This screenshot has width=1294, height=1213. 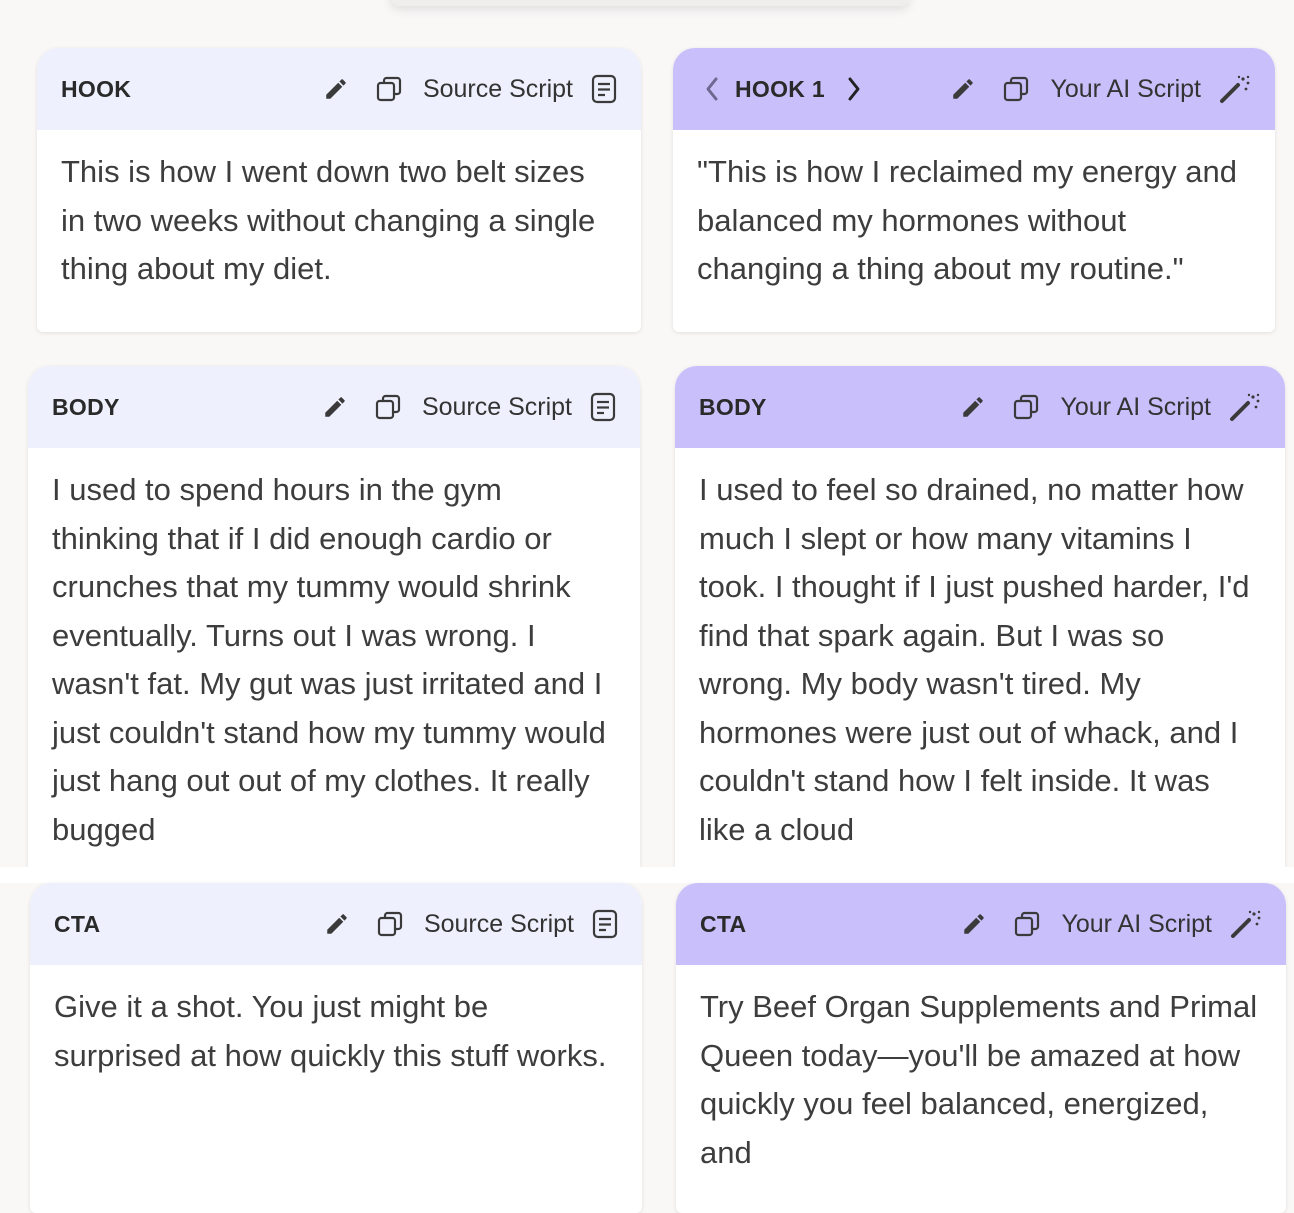 I want to click on cta-source-header: CTA Source Script, so click(x=336, y=924).